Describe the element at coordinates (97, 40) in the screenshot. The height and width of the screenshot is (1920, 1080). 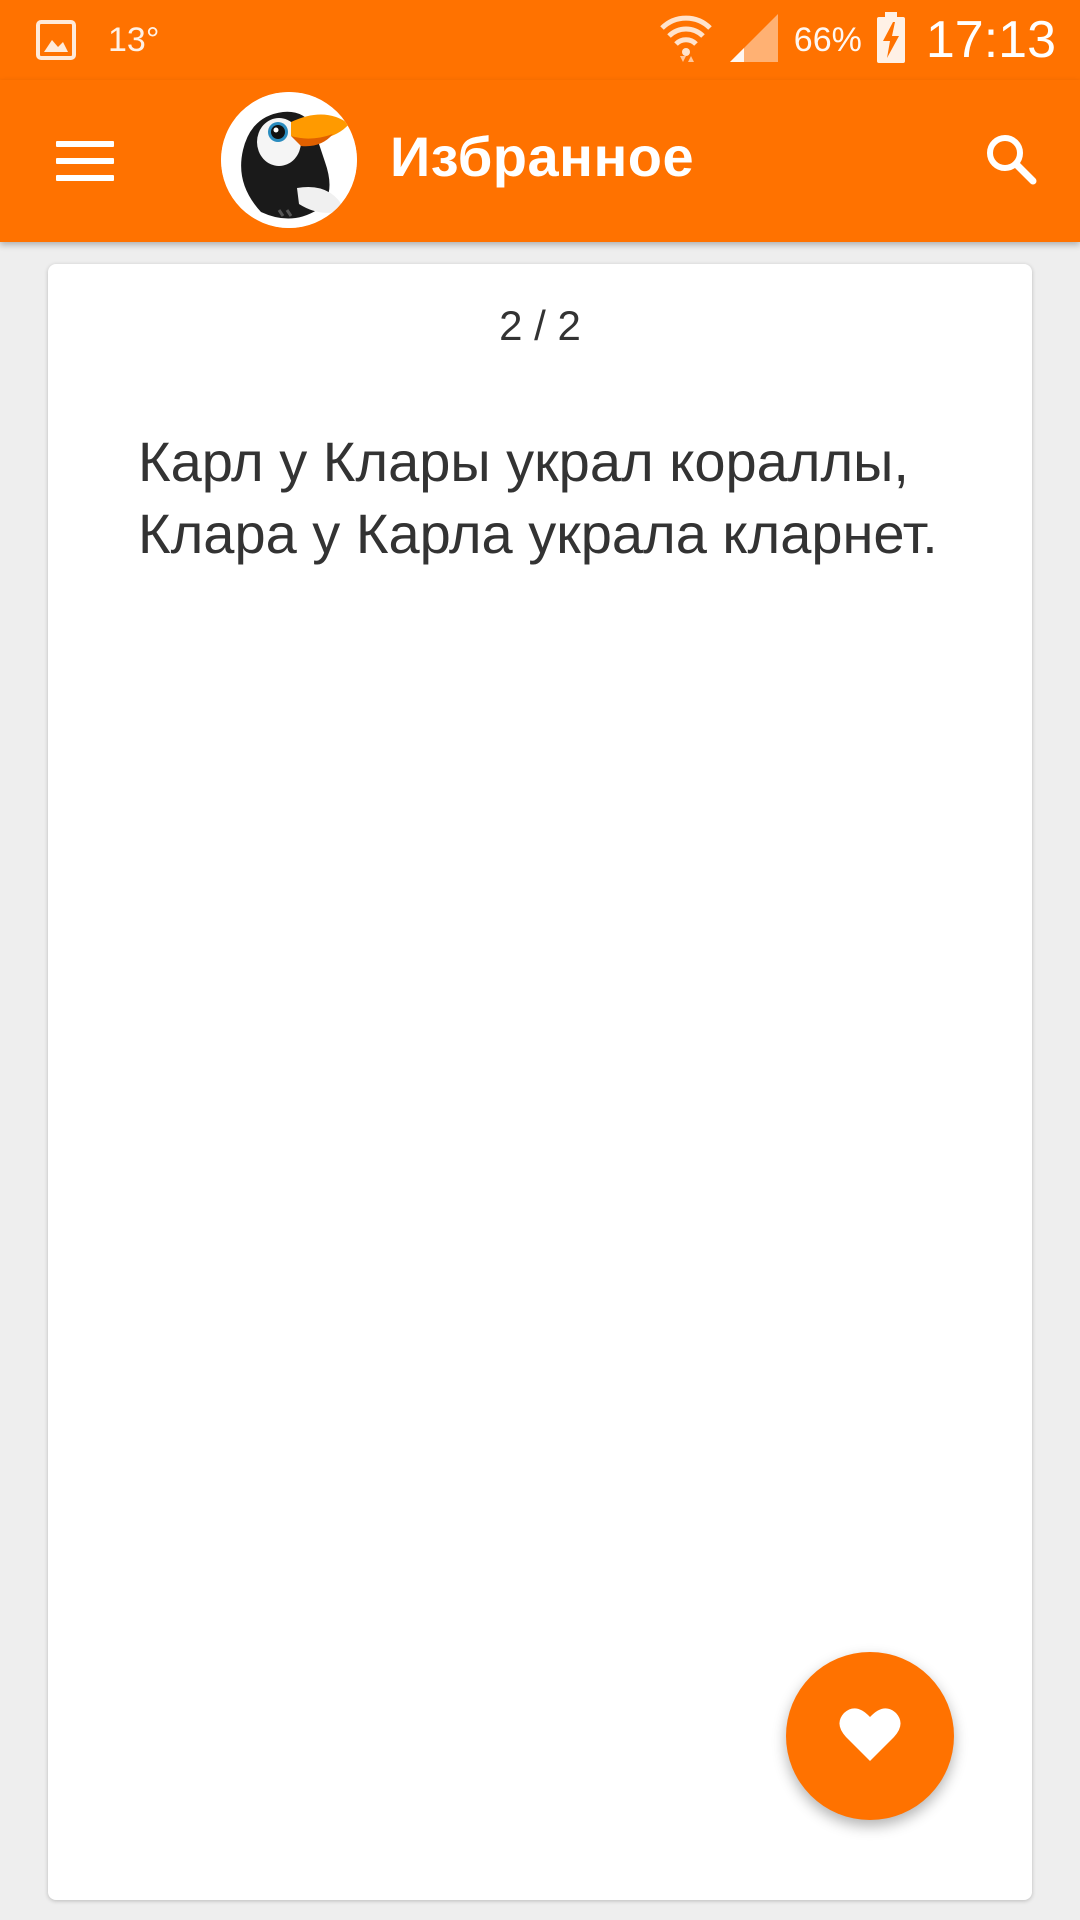
I see `status-bar-left: 13°` at that location.